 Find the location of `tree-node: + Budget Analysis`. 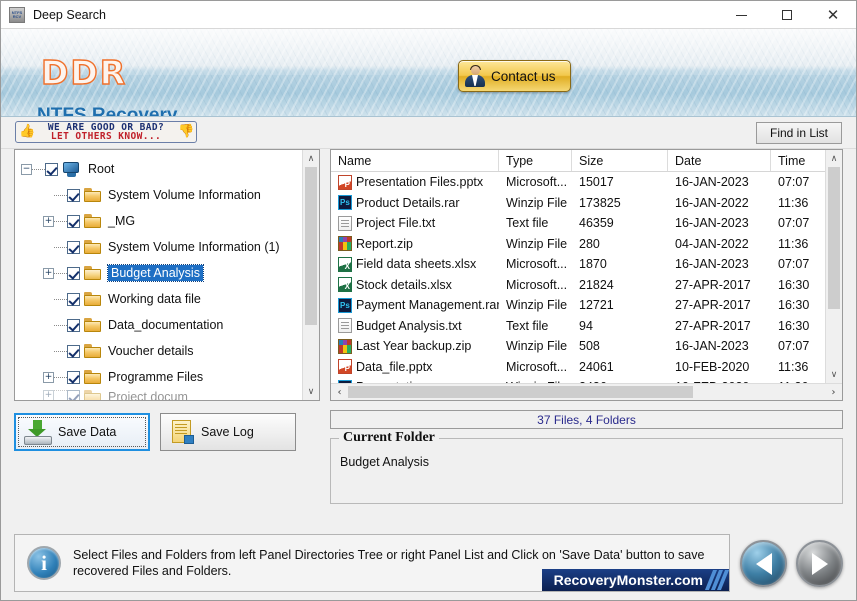

tree-node: + Budget Analysis is located at coordinates (161, 273).